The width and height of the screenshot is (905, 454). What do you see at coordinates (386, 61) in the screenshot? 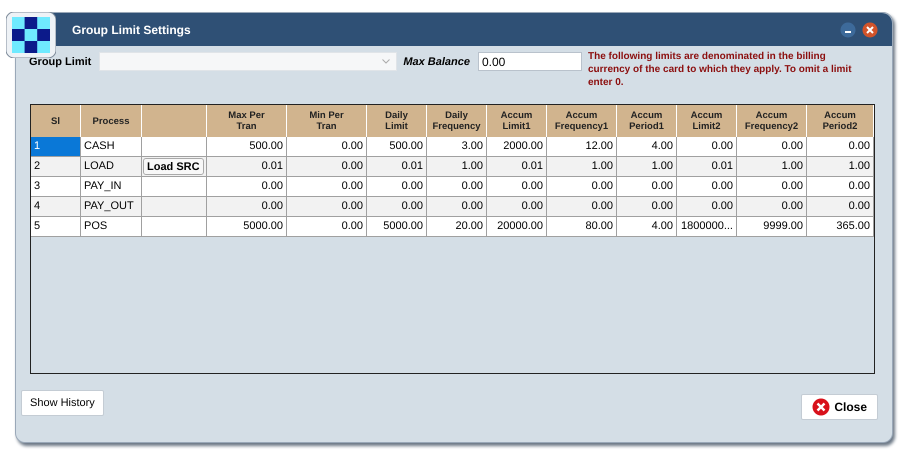
I see `chevron-icon` at bounding box center [386, 61].